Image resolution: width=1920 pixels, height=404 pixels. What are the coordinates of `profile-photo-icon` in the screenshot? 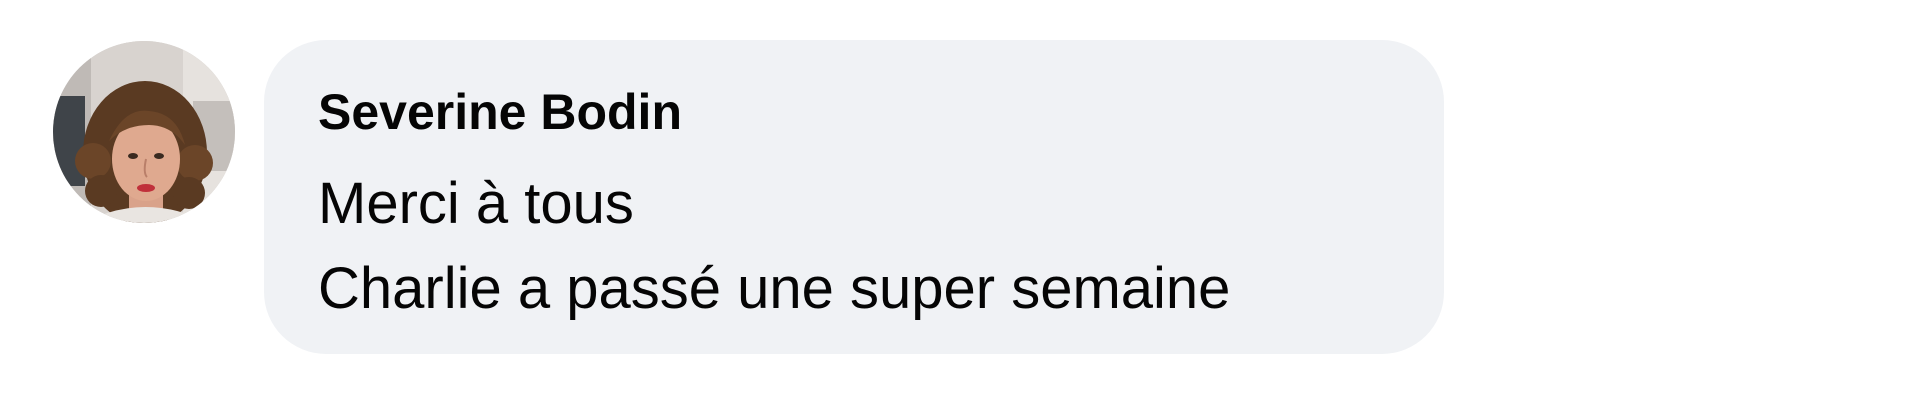 It's located at (144, 132).